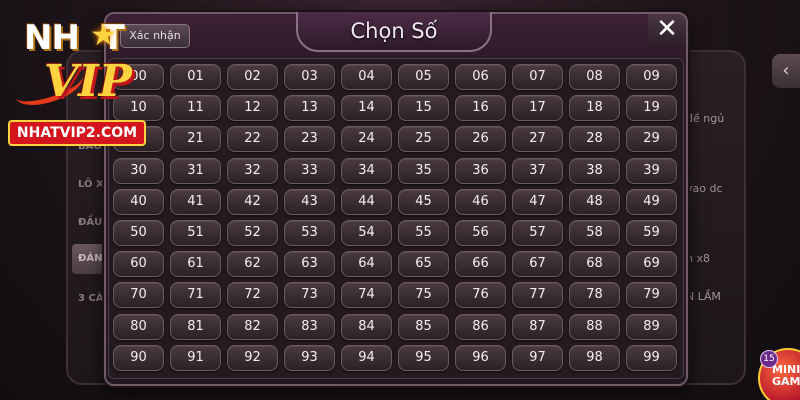  What do you see at coordinates (594, 295) in the screenshot?
I see `number-cell-78: 78` at bounding box center [594, 295].